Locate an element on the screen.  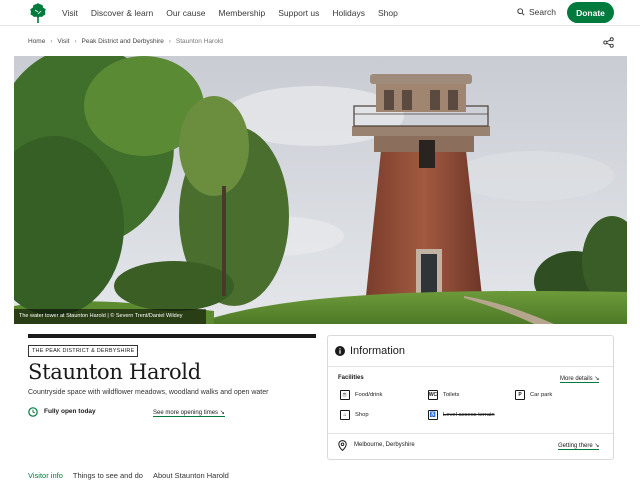
level-access-icon: ♿ is located at coordinates (433, 415).